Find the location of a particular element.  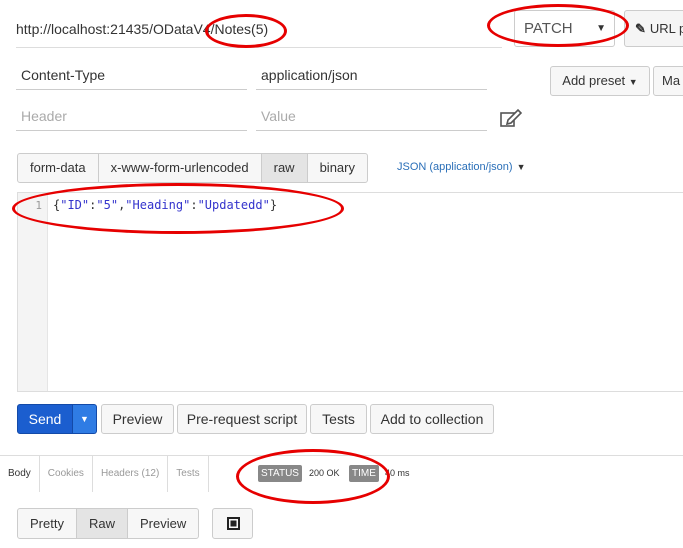

response-tab-headers: Headers (12) is located at coordinates (131, 474).